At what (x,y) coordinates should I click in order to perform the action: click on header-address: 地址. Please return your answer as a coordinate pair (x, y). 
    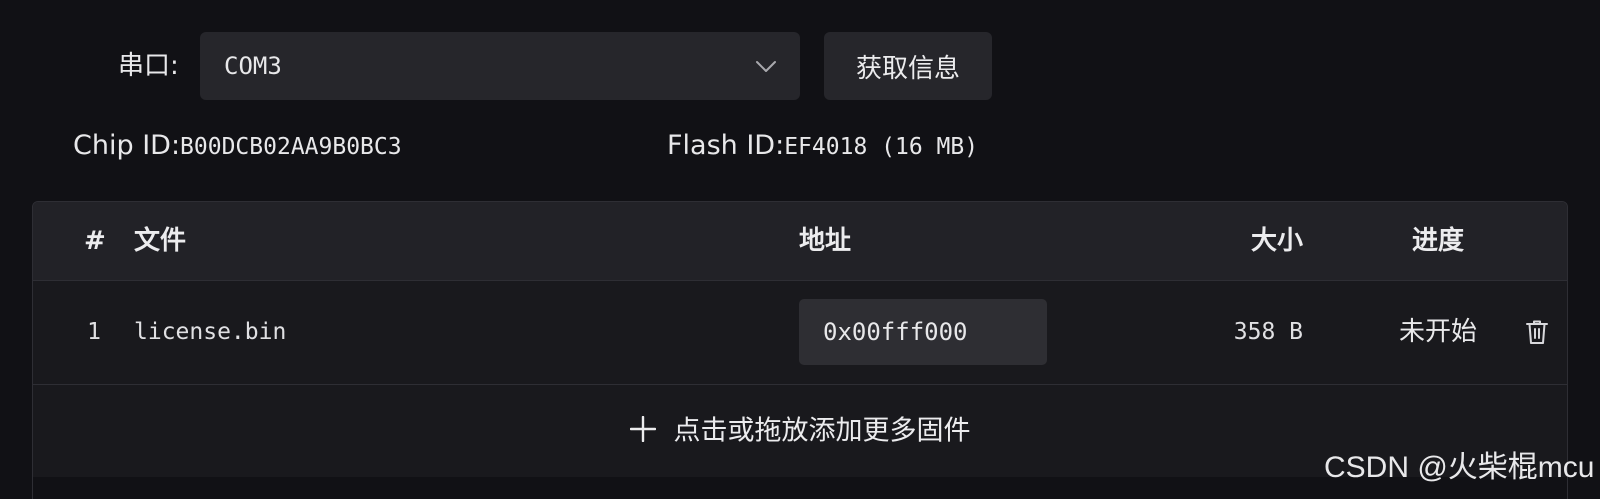
    Looking at the image, I should click on (825, 241).